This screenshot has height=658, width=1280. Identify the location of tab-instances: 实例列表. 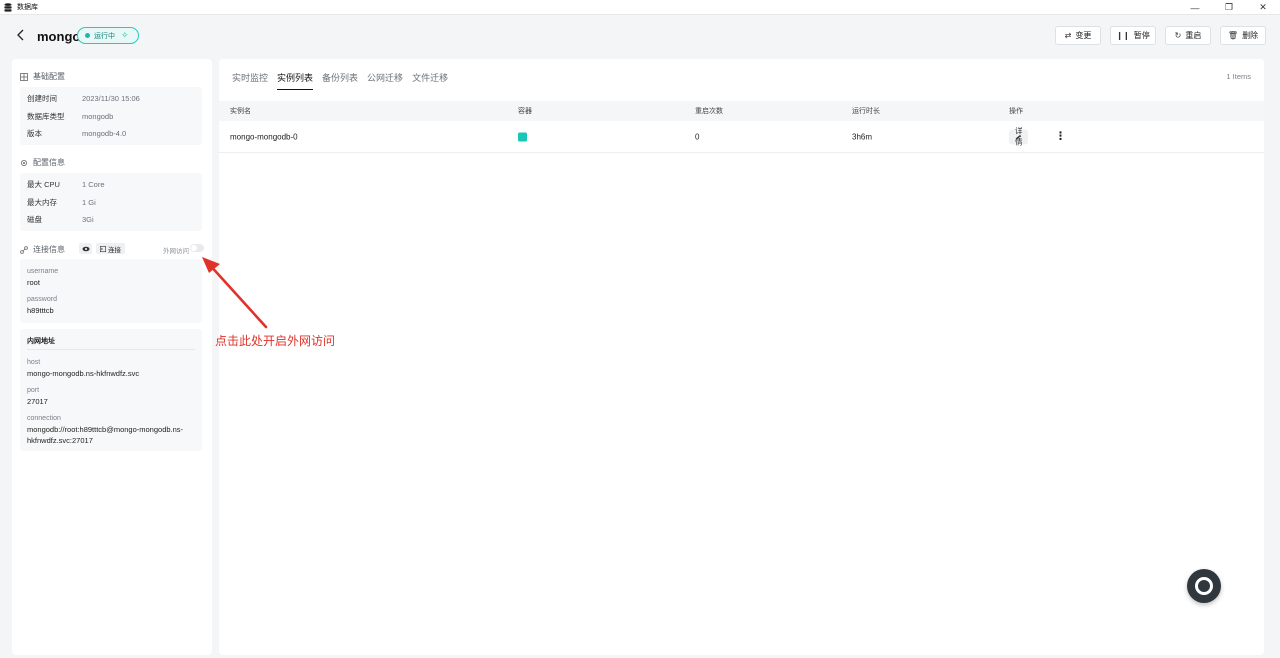
(295, 80).